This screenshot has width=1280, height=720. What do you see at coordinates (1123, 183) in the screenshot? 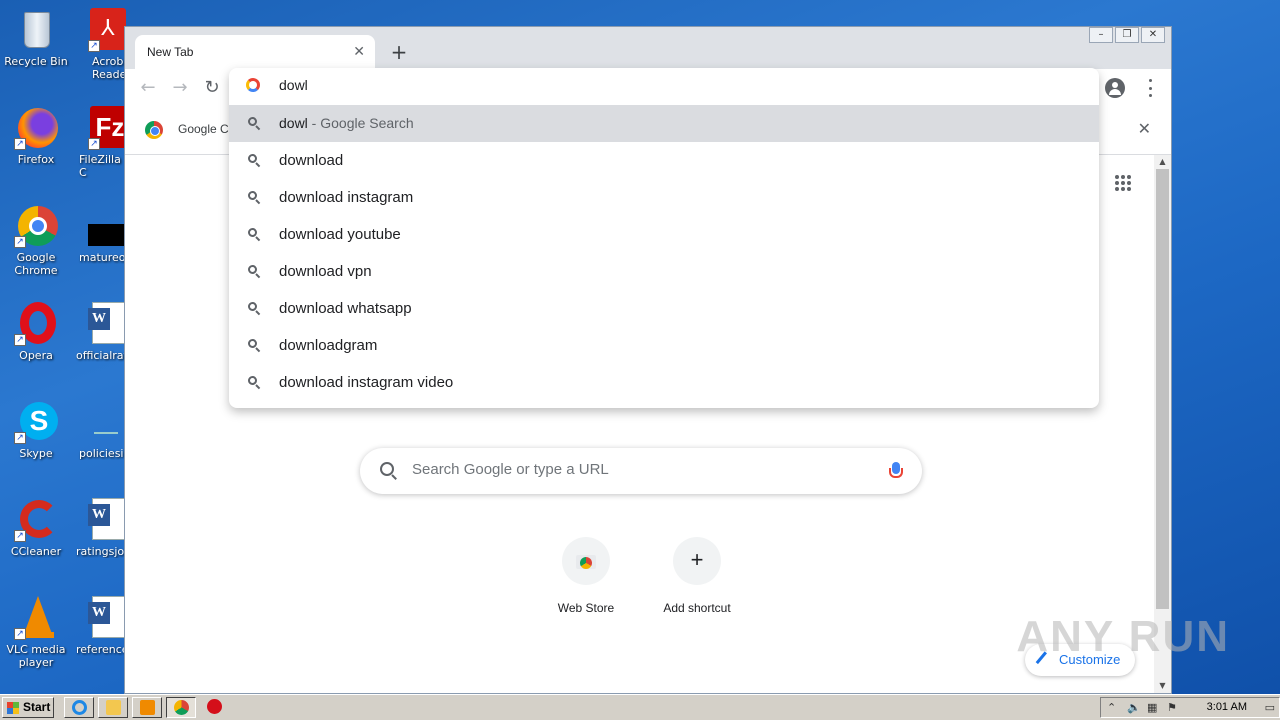
I see `apps-grid-icon` at bounding box center [1123, 183].